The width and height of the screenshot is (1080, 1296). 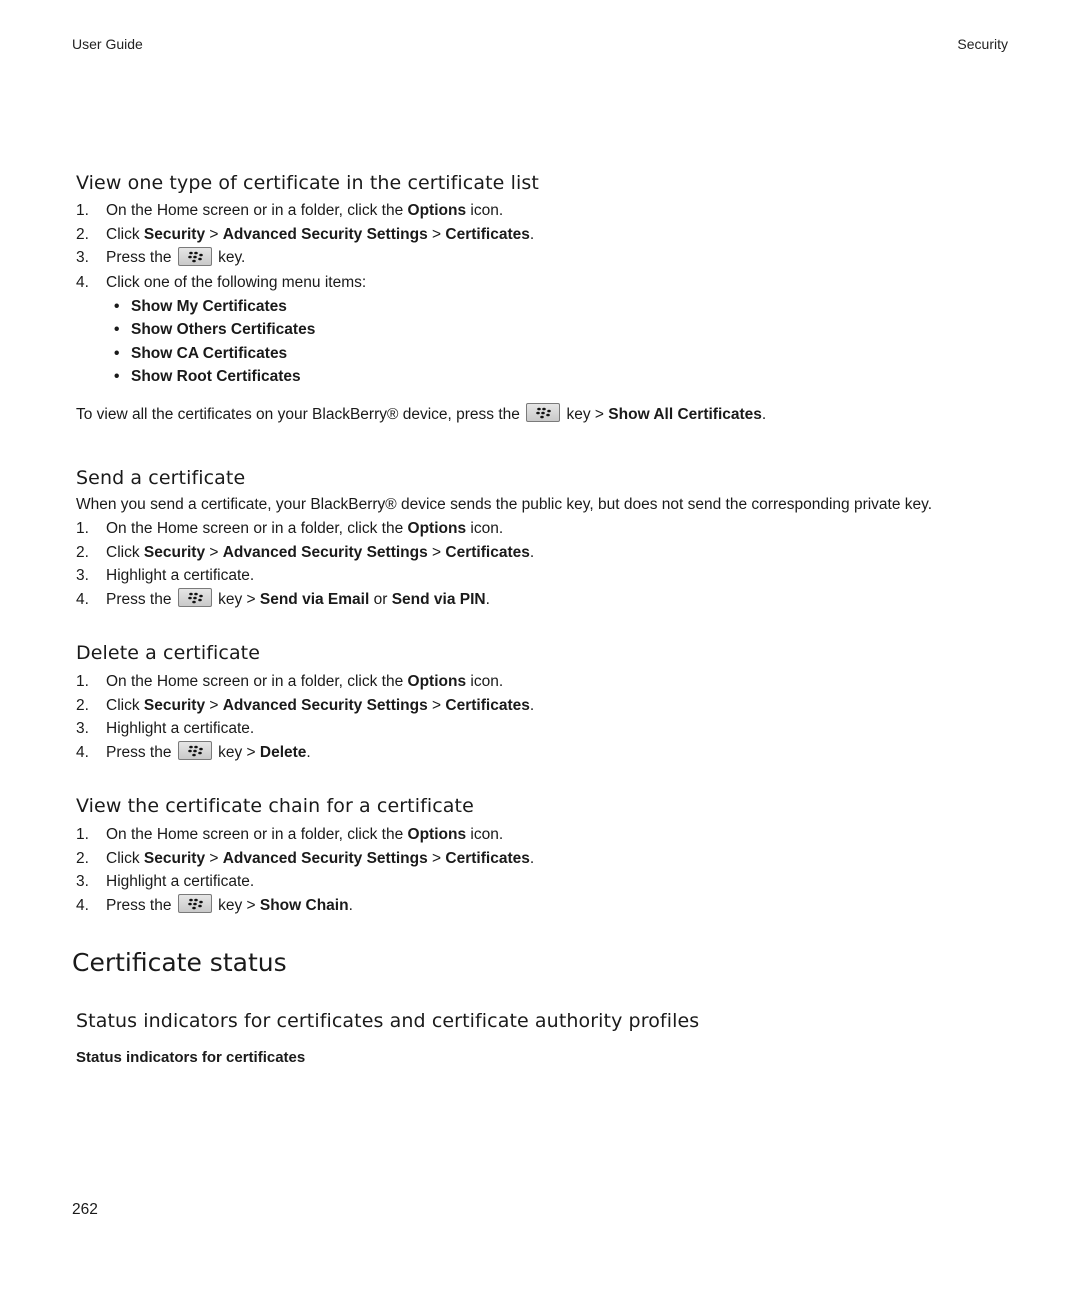 What do you see at coordinates (556, 259) in the screenshot?
I see `step-3: 3. Press the key.` at bounding box center [556, 259].